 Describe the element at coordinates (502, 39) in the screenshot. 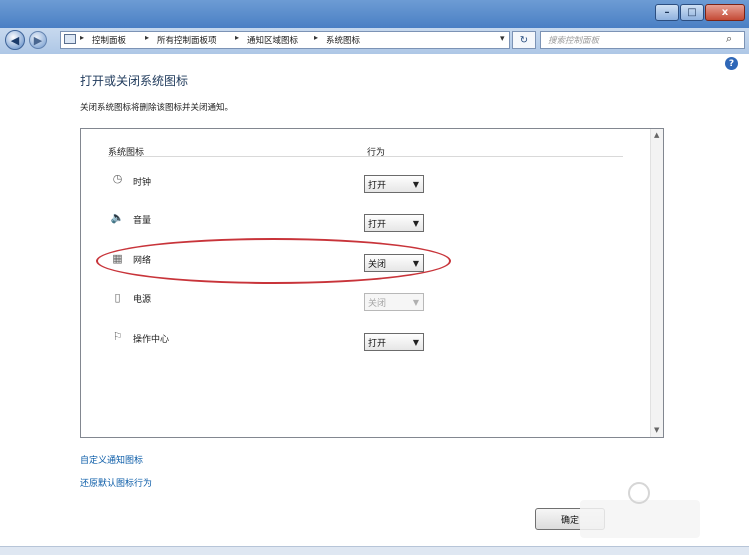

I see `address-dropdown-icon: ▾` at that location.